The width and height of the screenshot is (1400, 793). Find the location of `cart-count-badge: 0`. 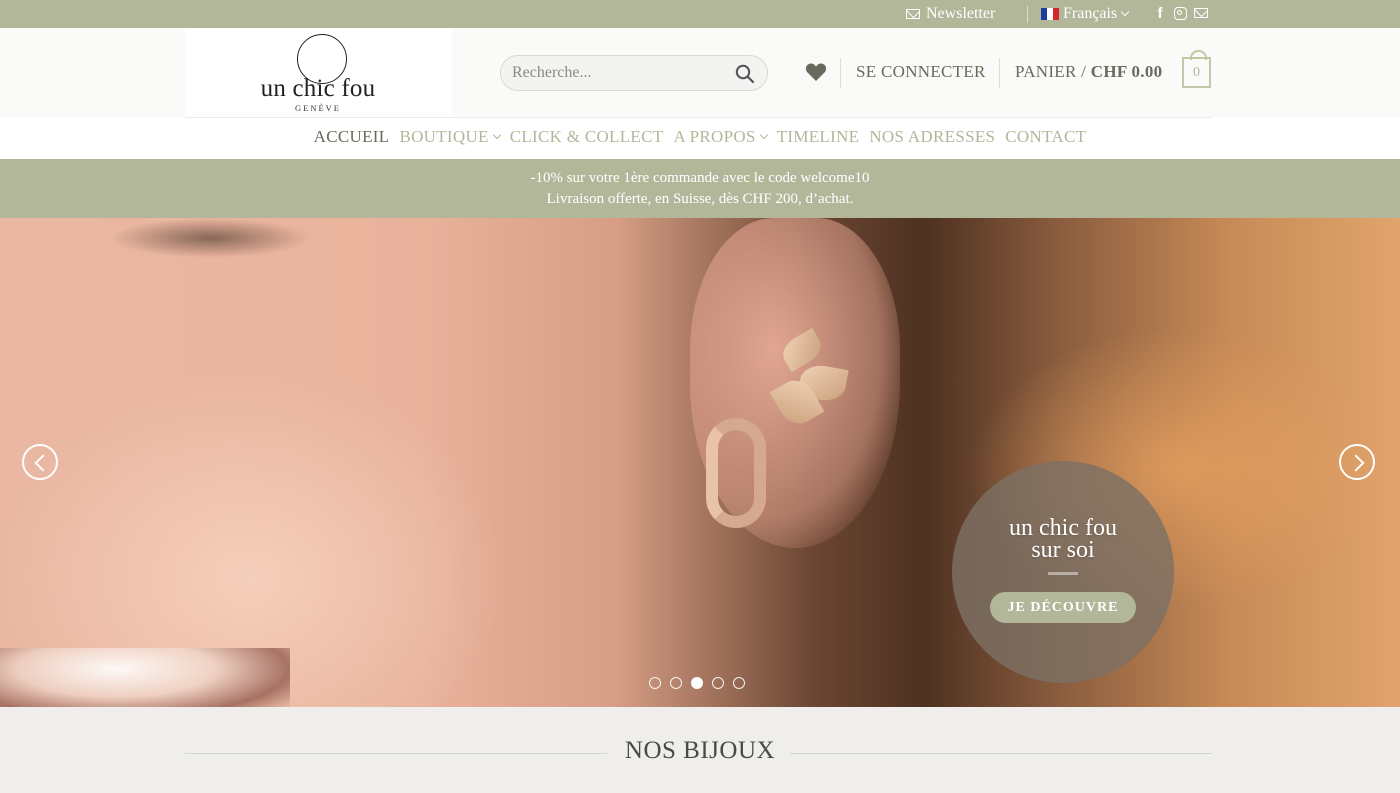

cart-count-badge: 0 is located at coordinates (1196, 69).